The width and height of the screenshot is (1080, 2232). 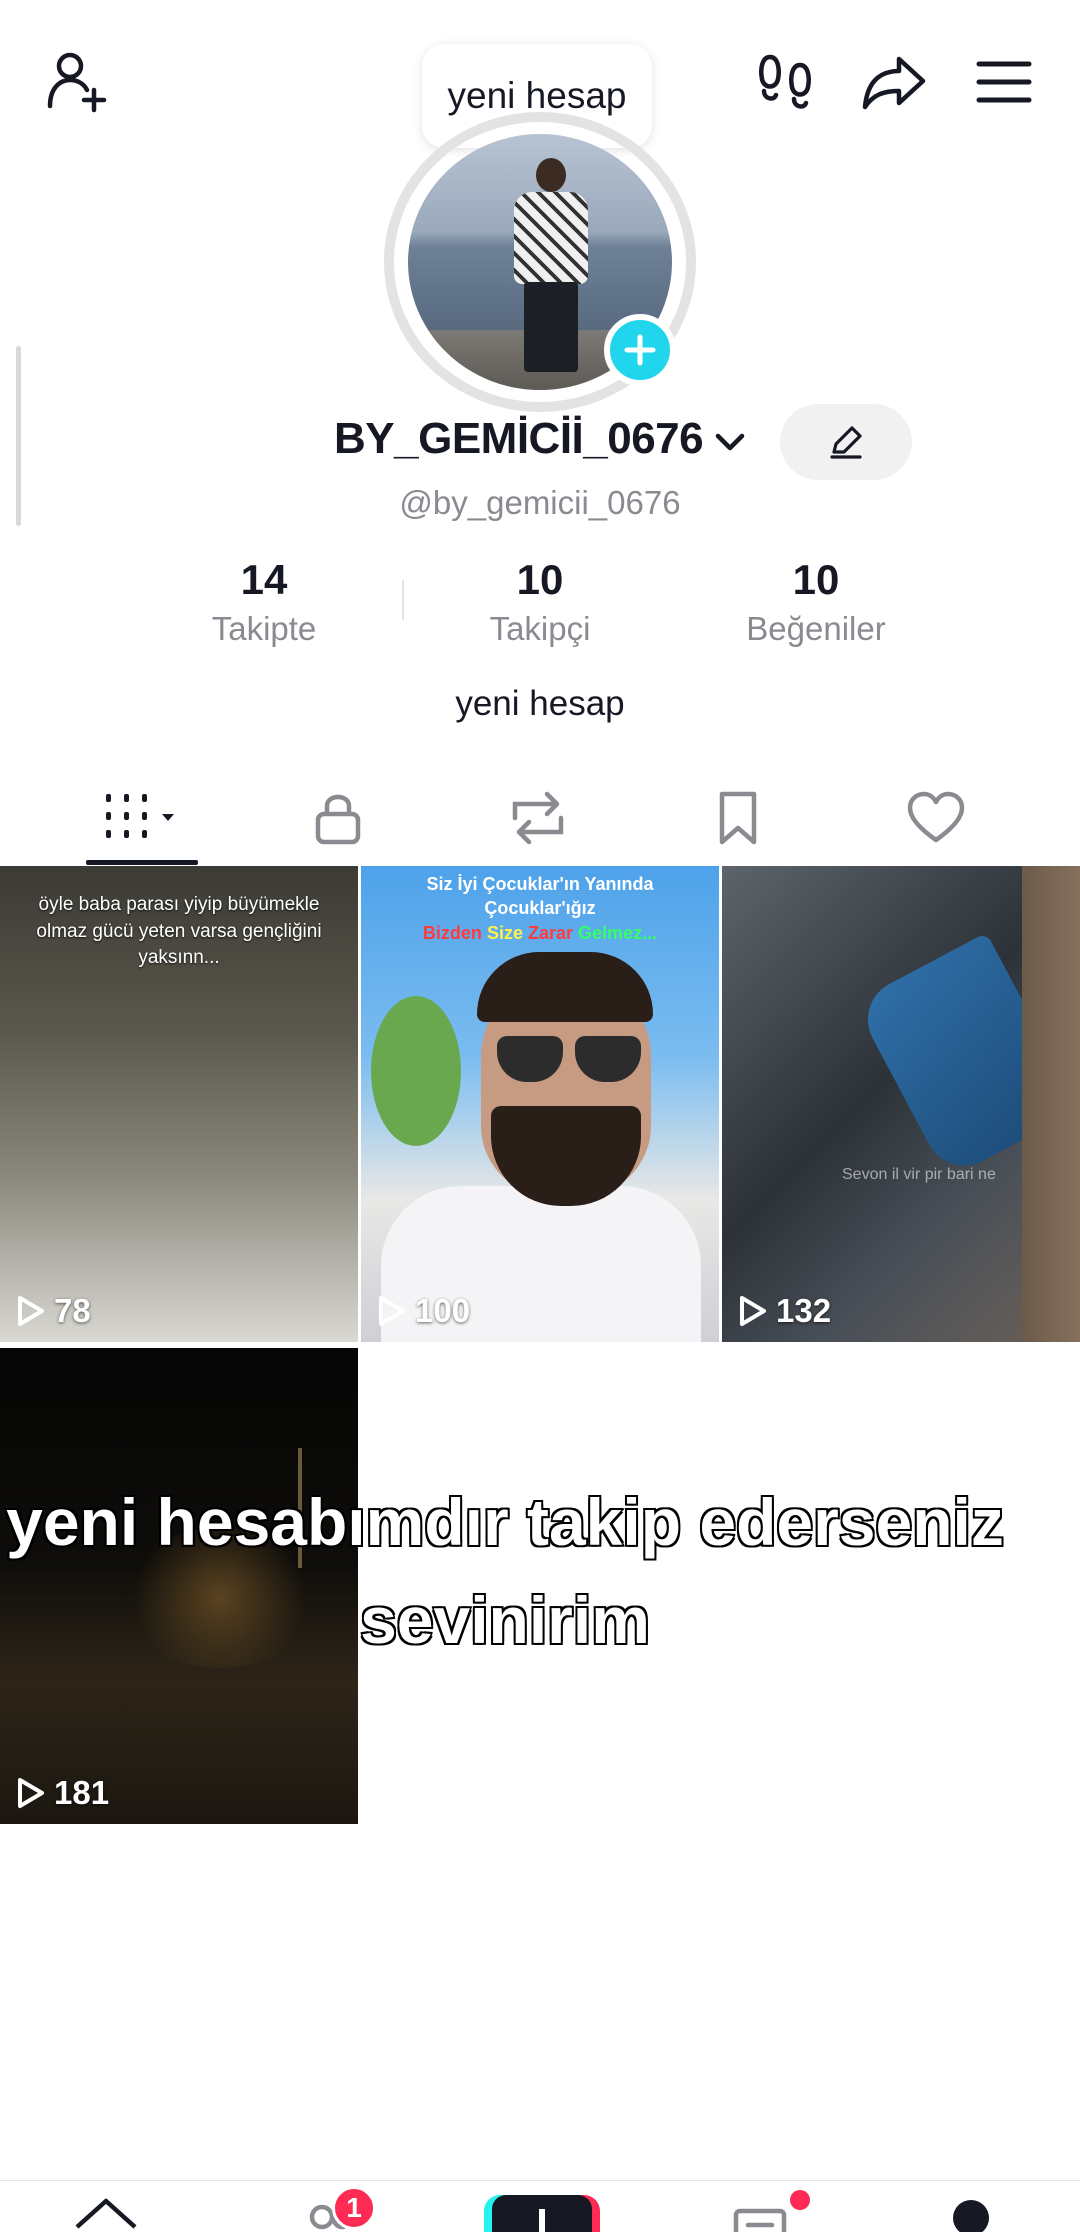 What do you see at coordinates (540, 502) in the screenshot?
I see `profile-handle: @by_gemicii_0676` at bounding box center [540, 502].